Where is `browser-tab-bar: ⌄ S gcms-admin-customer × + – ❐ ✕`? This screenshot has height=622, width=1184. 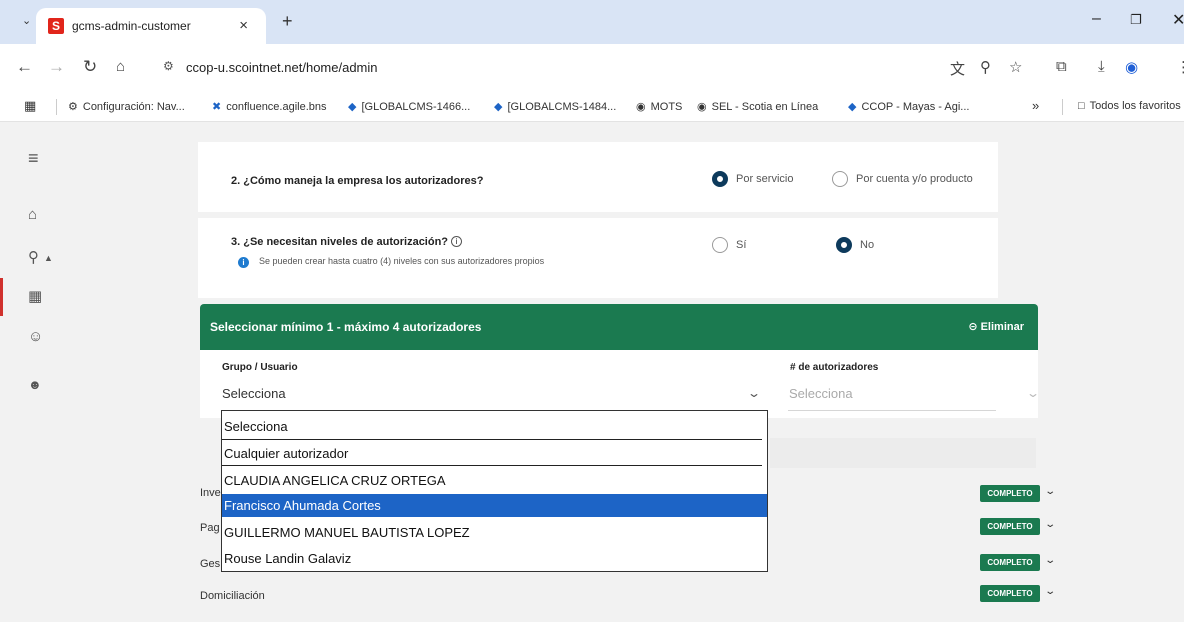
browser-tab-bar: ⌄ S gcms-admin-customer × + – ❐ ✕ is located at coordinates (592, 22).